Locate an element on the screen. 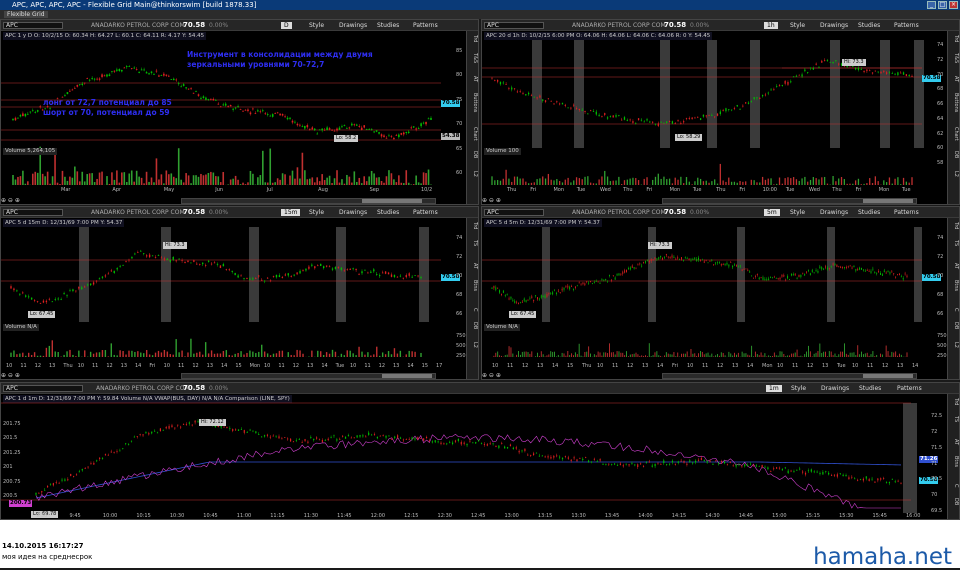  close-button: × is located at coordinates (953, 5).